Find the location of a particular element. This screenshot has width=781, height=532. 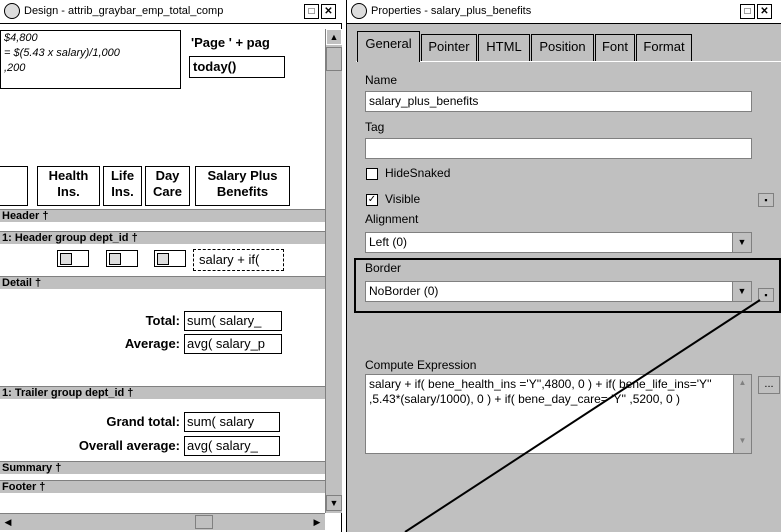

tab-format-label: Format is located at coordinates (664, 46).